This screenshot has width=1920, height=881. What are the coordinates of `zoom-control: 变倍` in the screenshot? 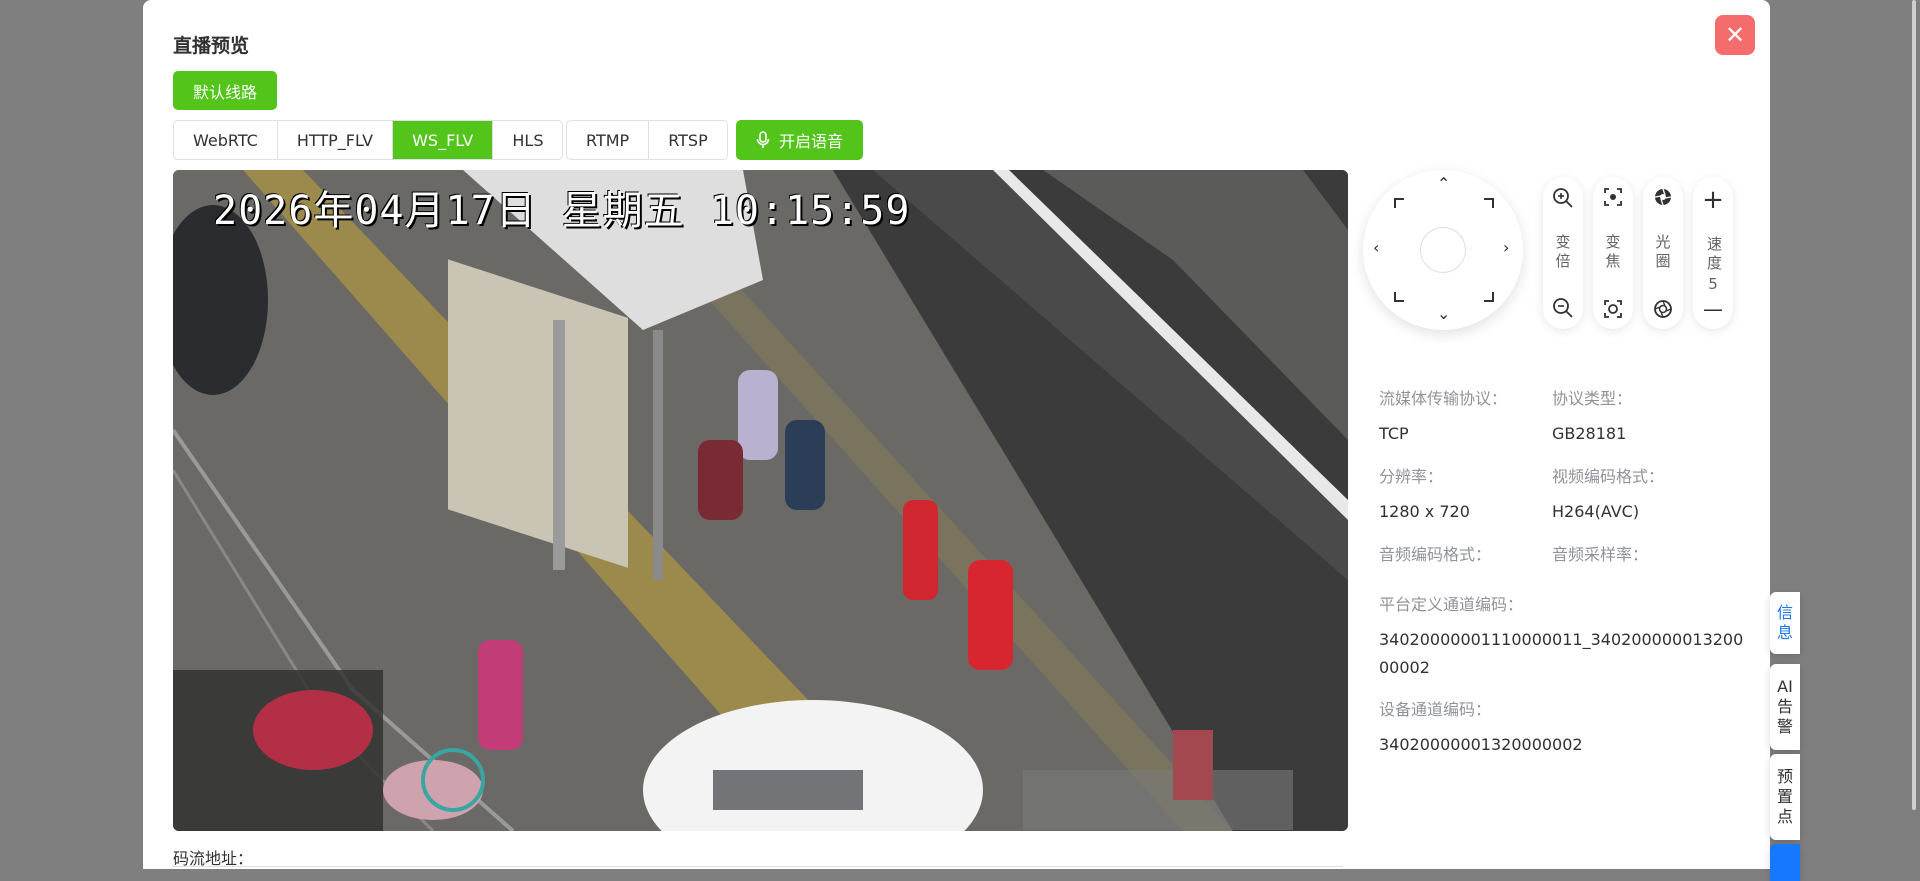 It's located at (1563, 253).